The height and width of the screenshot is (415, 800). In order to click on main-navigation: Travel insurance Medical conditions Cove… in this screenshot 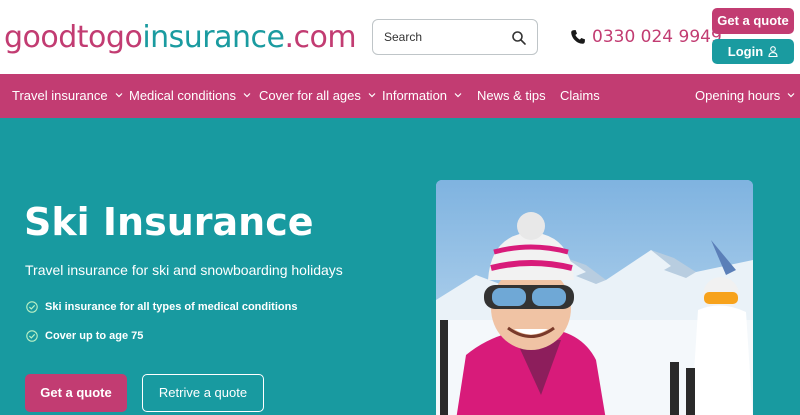, I will do `click(400, 96)`.